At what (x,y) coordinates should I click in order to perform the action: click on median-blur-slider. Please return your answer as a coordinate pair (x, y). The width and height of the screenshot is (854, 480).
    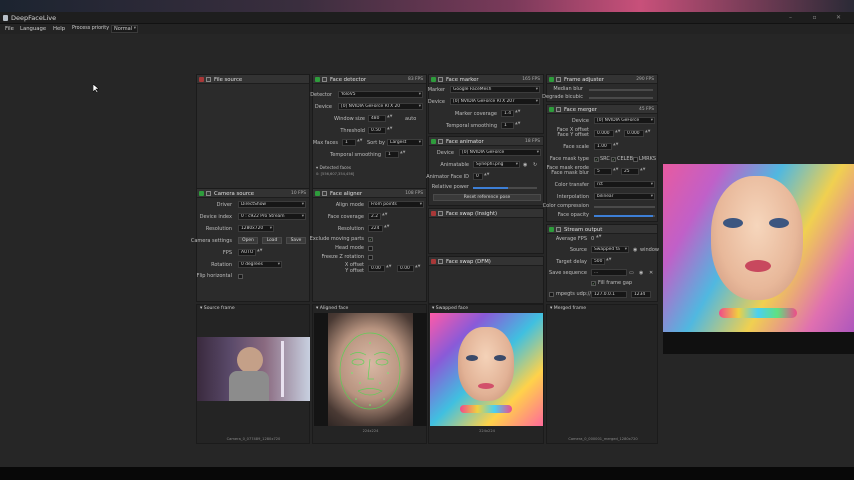
    Looking at the image, I should click on (621, 90).